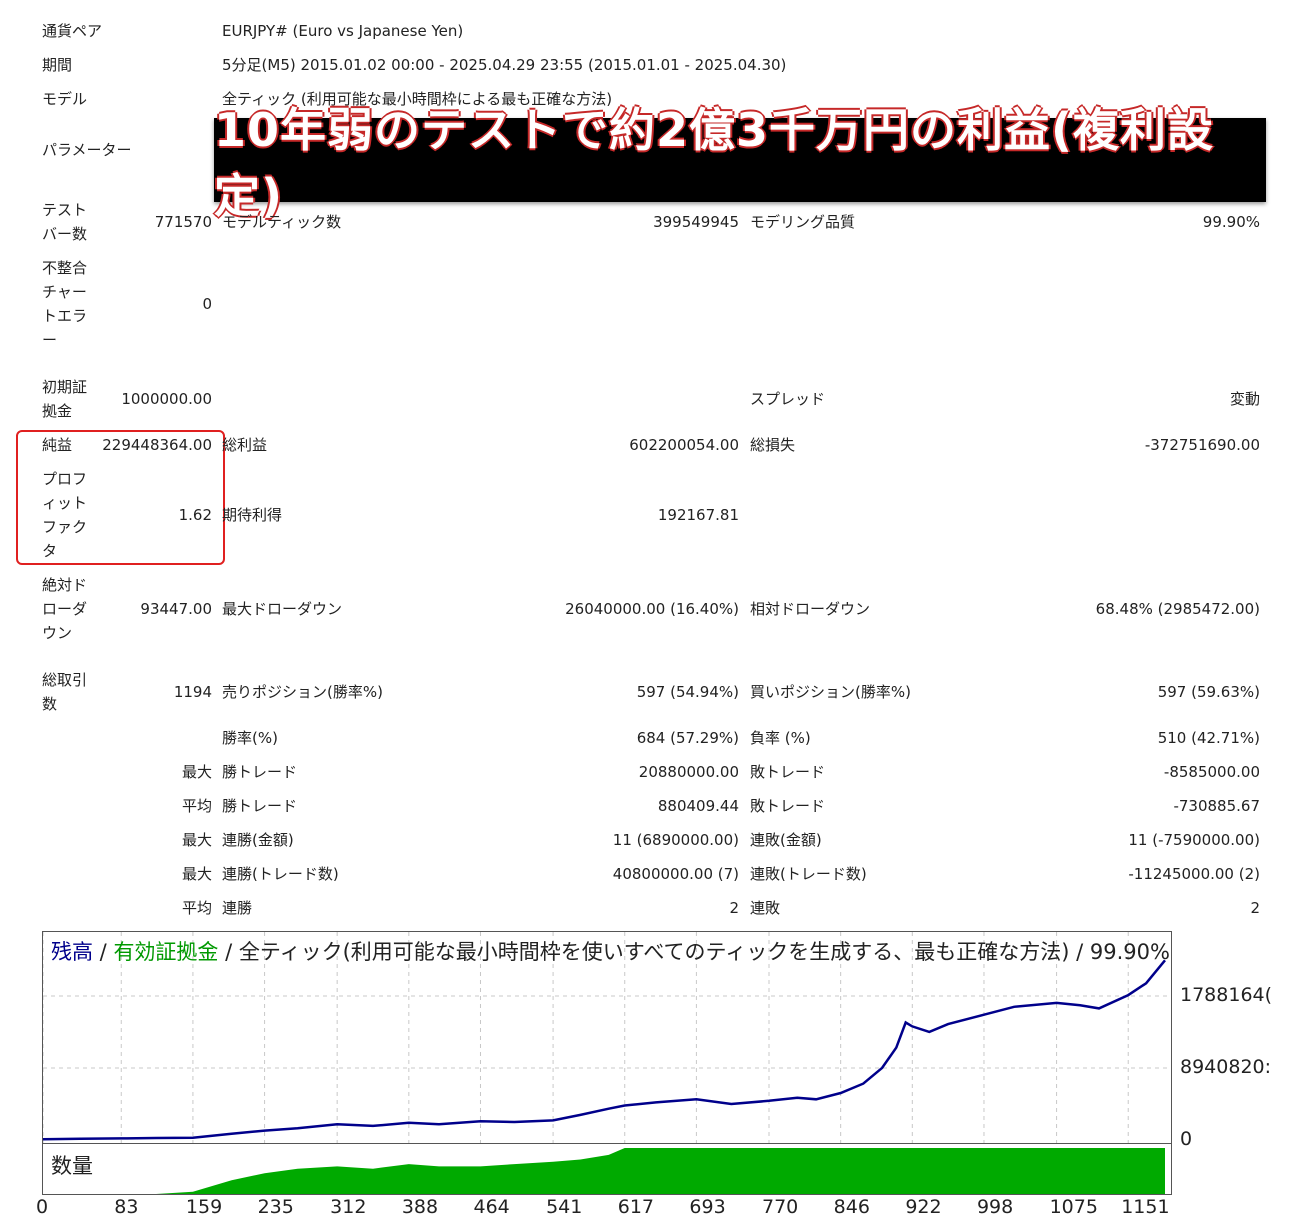  Describe the element at coordinates (65, 692) in the screenshot. I see `label-total-trades: 総取引 数` at that location.